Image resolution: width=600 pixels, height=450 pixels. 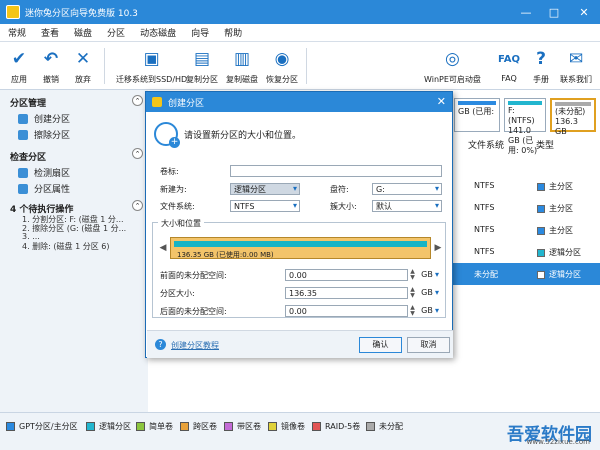 I want to click on discard-button: ✕ 放弃, so click(x=83, y=66).